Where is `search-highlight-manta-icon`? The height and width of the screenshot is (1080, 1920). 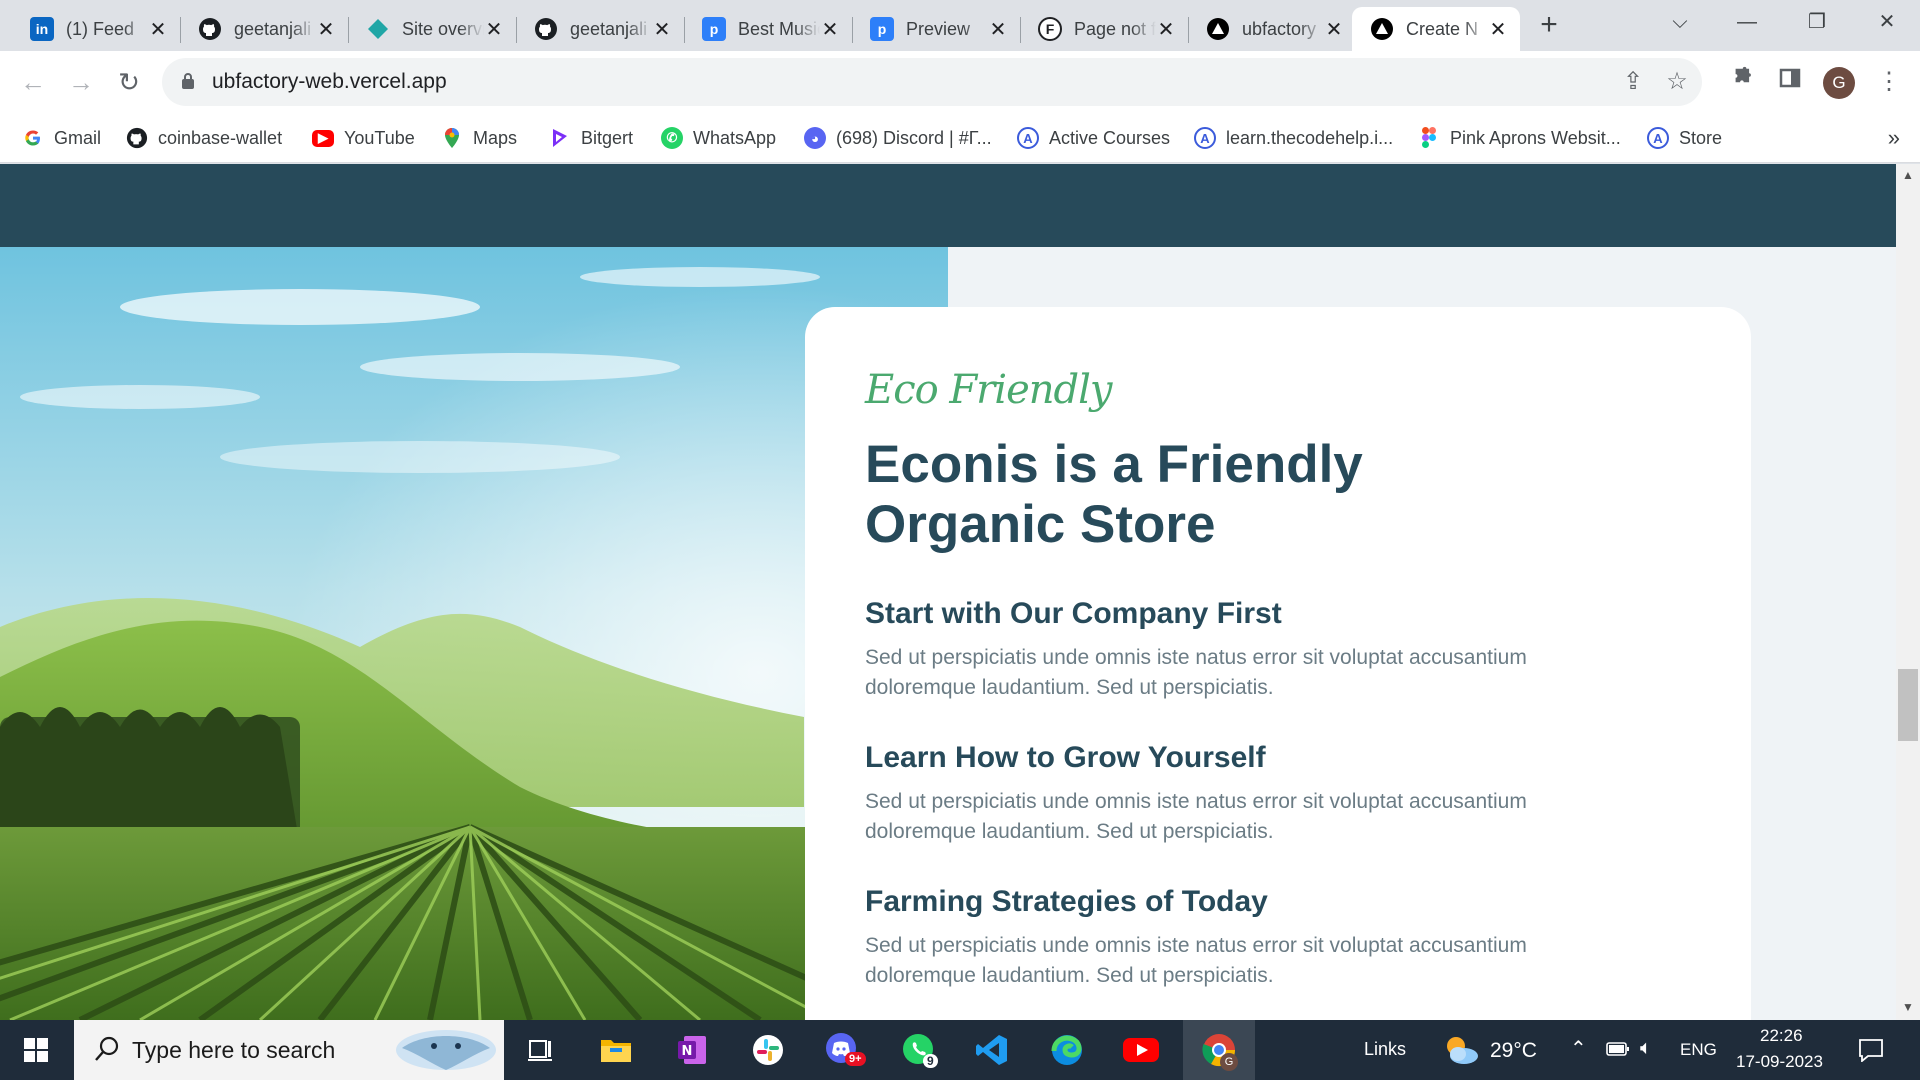
search-highlight-manta-icon is located at coordinates (446, 1050).